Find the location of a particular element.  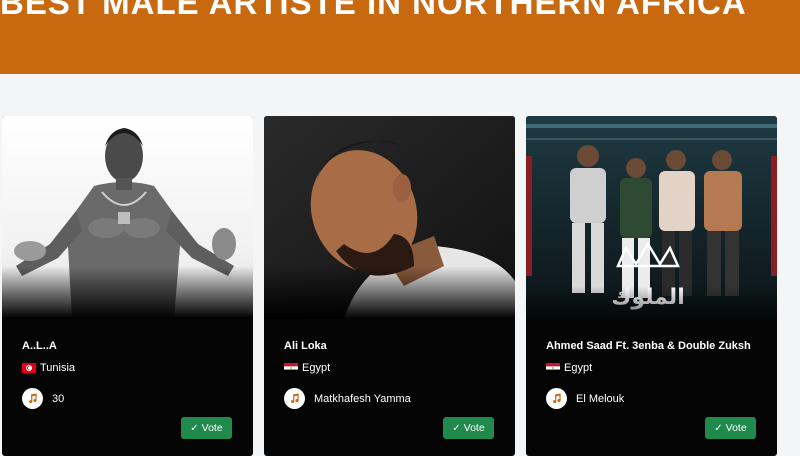

song-row: El Melouk is located at coordinates (585, 398).